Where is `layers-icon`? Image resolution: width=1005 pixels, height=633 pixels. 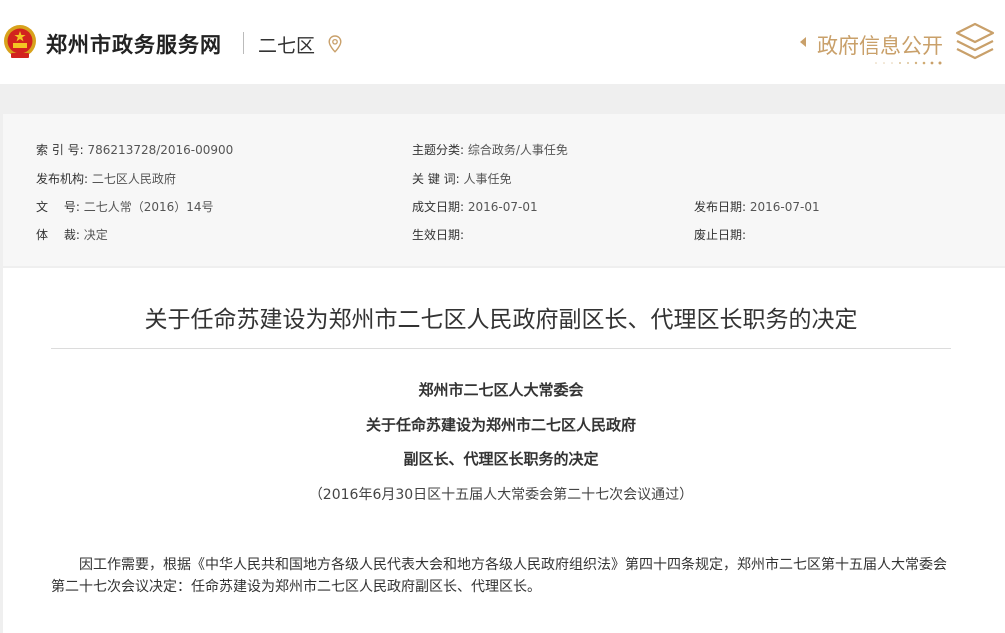 layers-icon is located at coordinates (975, 42).